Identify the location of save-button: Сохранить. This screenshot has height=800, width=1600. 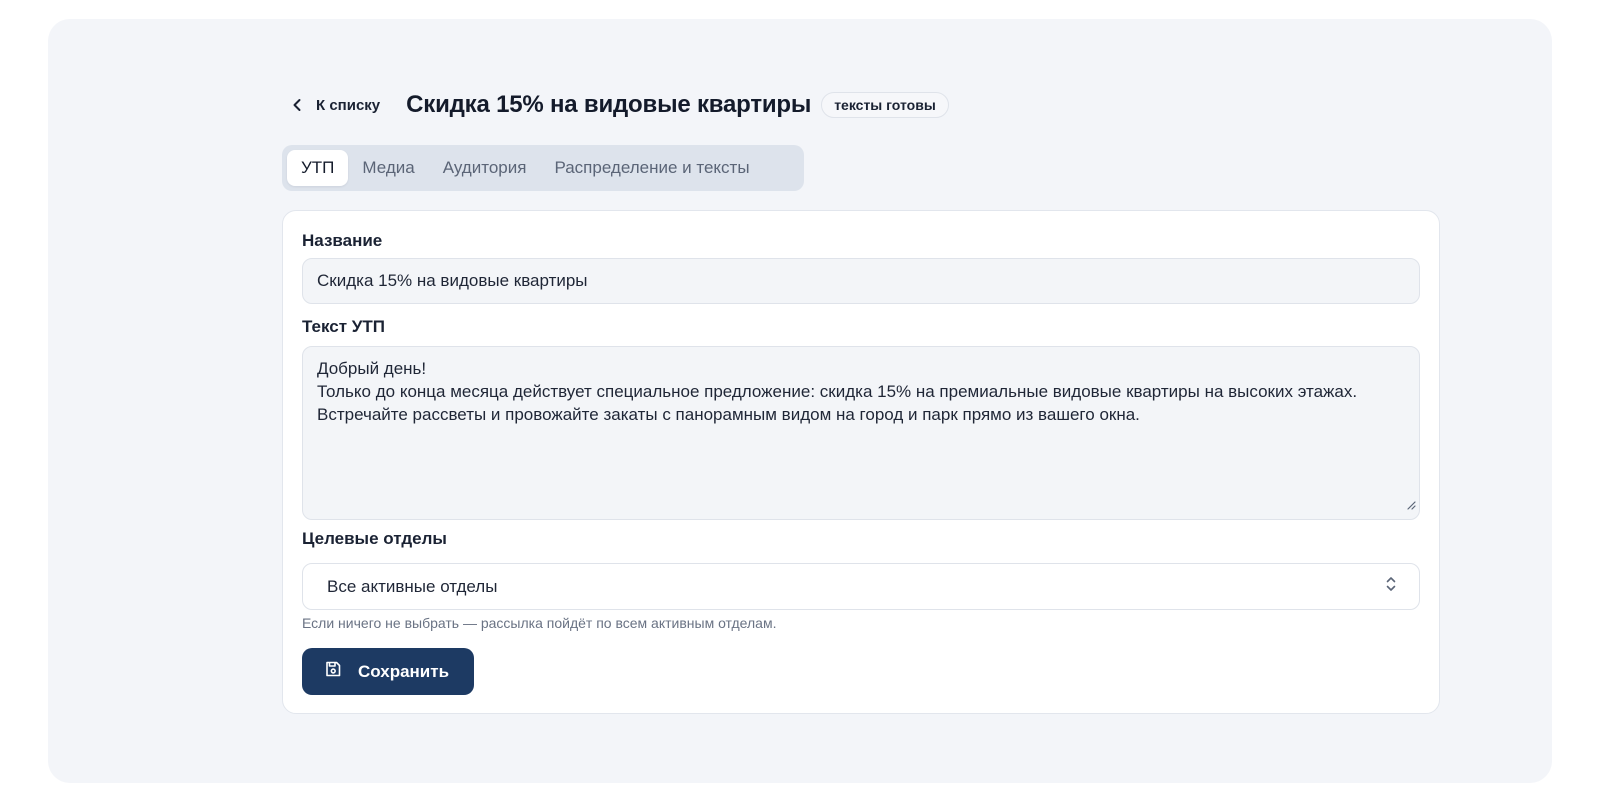
(388, 671).